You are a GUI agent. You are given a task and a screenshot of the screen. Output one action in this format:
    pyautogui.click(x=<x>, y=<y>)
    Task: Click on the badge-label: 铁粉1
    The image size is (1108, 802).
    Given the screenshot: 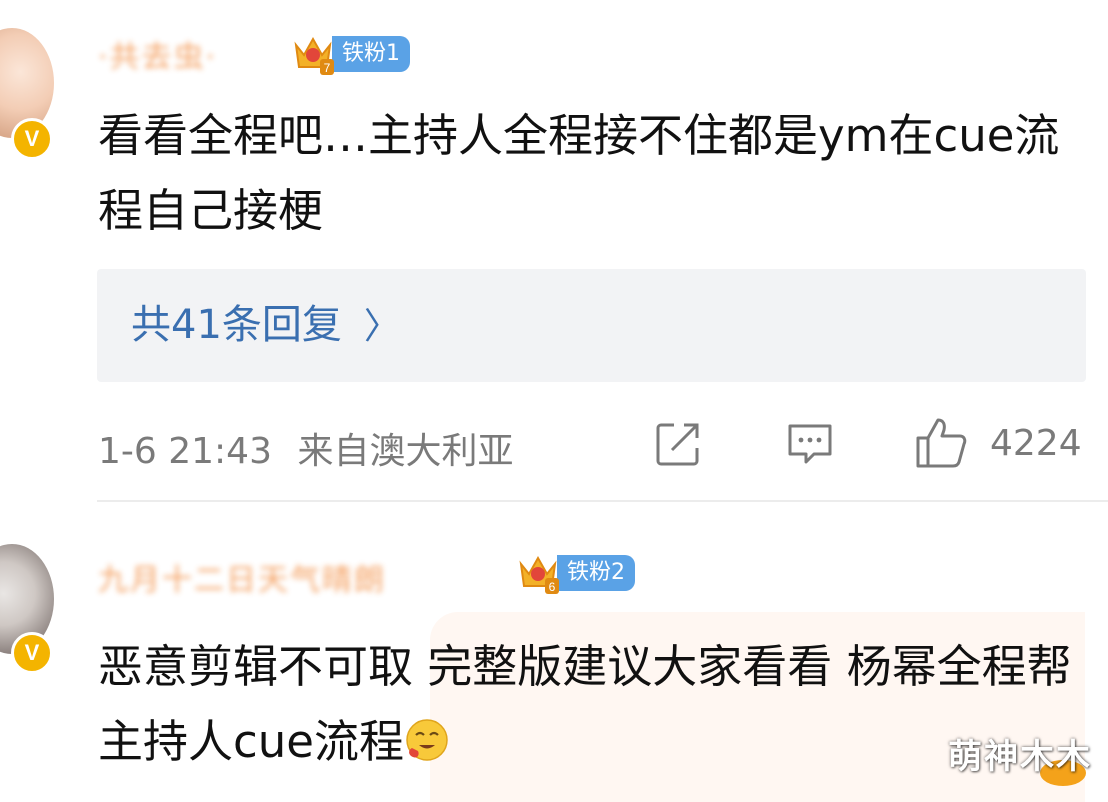 What is the action you would take?
    pyautogui.click(x=371, y=54)
    